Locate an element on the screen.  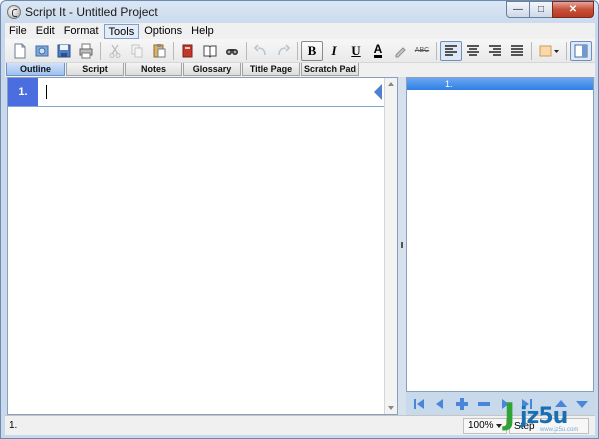
window-controls: — □ ✕ is located at coordinates (550, 9).